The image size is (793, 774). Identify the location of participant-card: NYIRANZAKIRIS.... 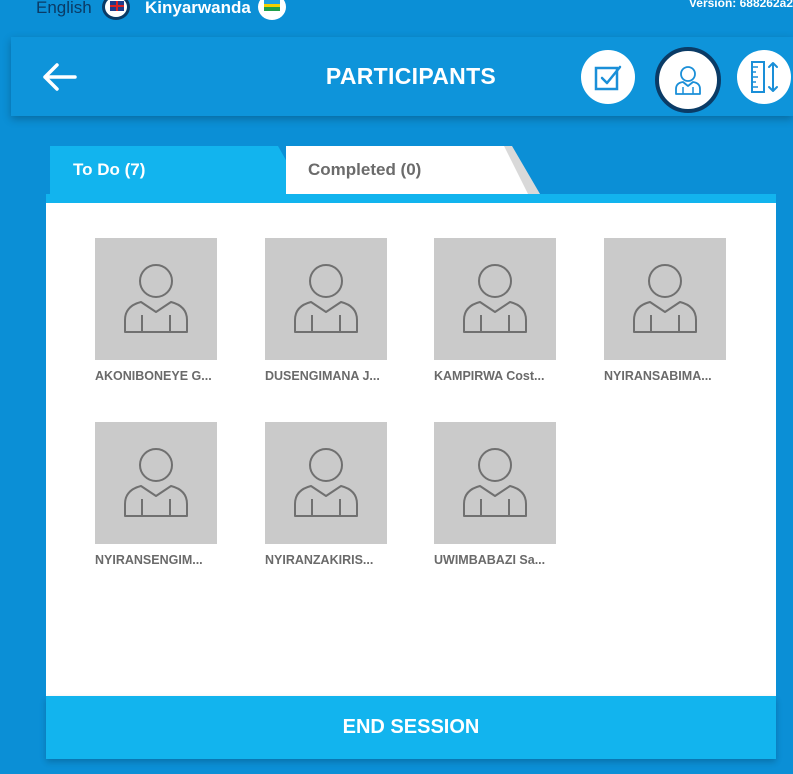
(331, 494).